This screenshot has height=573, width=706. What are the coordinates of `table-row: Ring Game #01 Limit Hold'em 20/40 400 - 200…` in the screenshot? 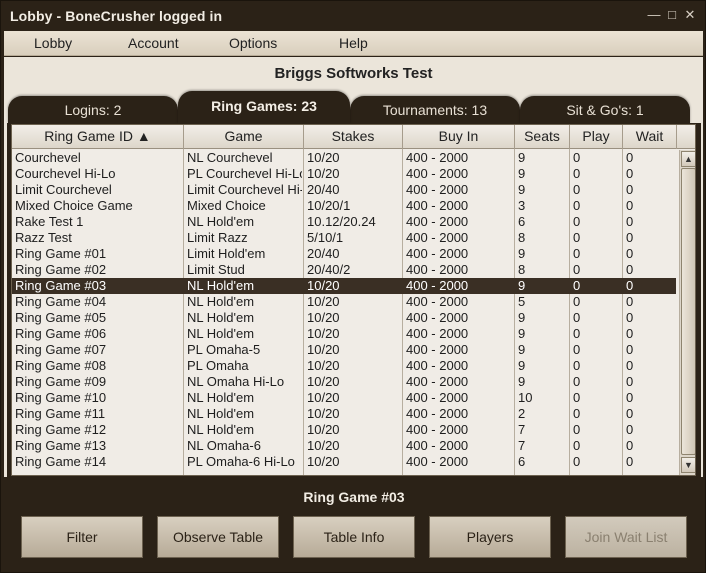 It's located at (344, 254).